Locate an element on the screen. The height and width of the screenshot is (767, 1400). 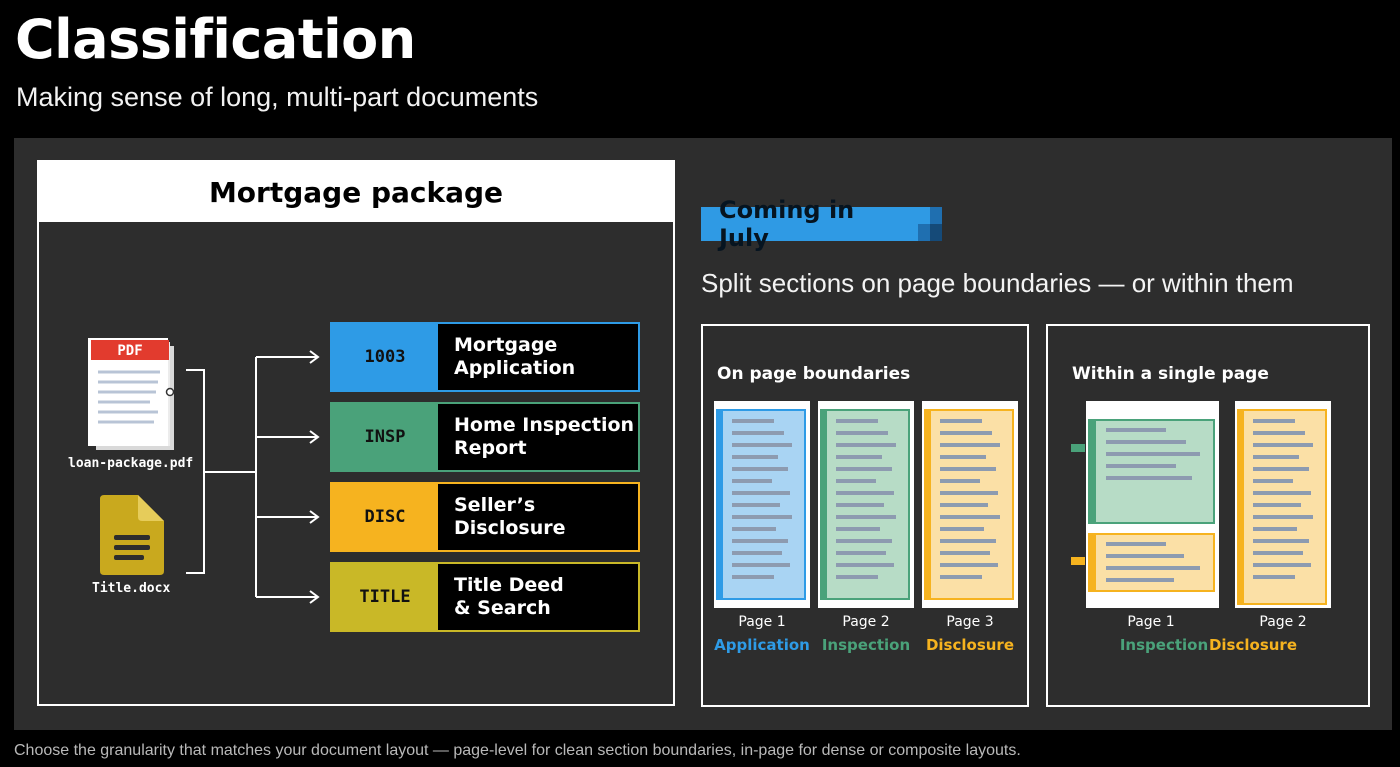
slide-title: Classification is located at coordinates (215, 39).